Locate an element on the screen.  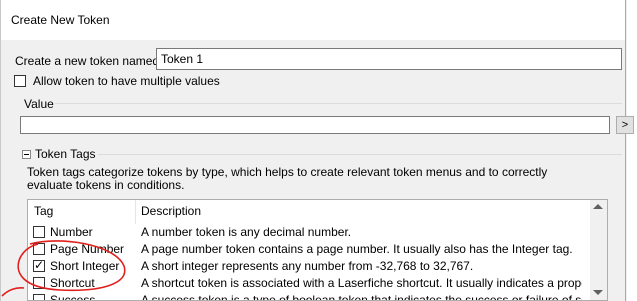
tag-checkbox: ✓ is located at coordinates (39, 265).